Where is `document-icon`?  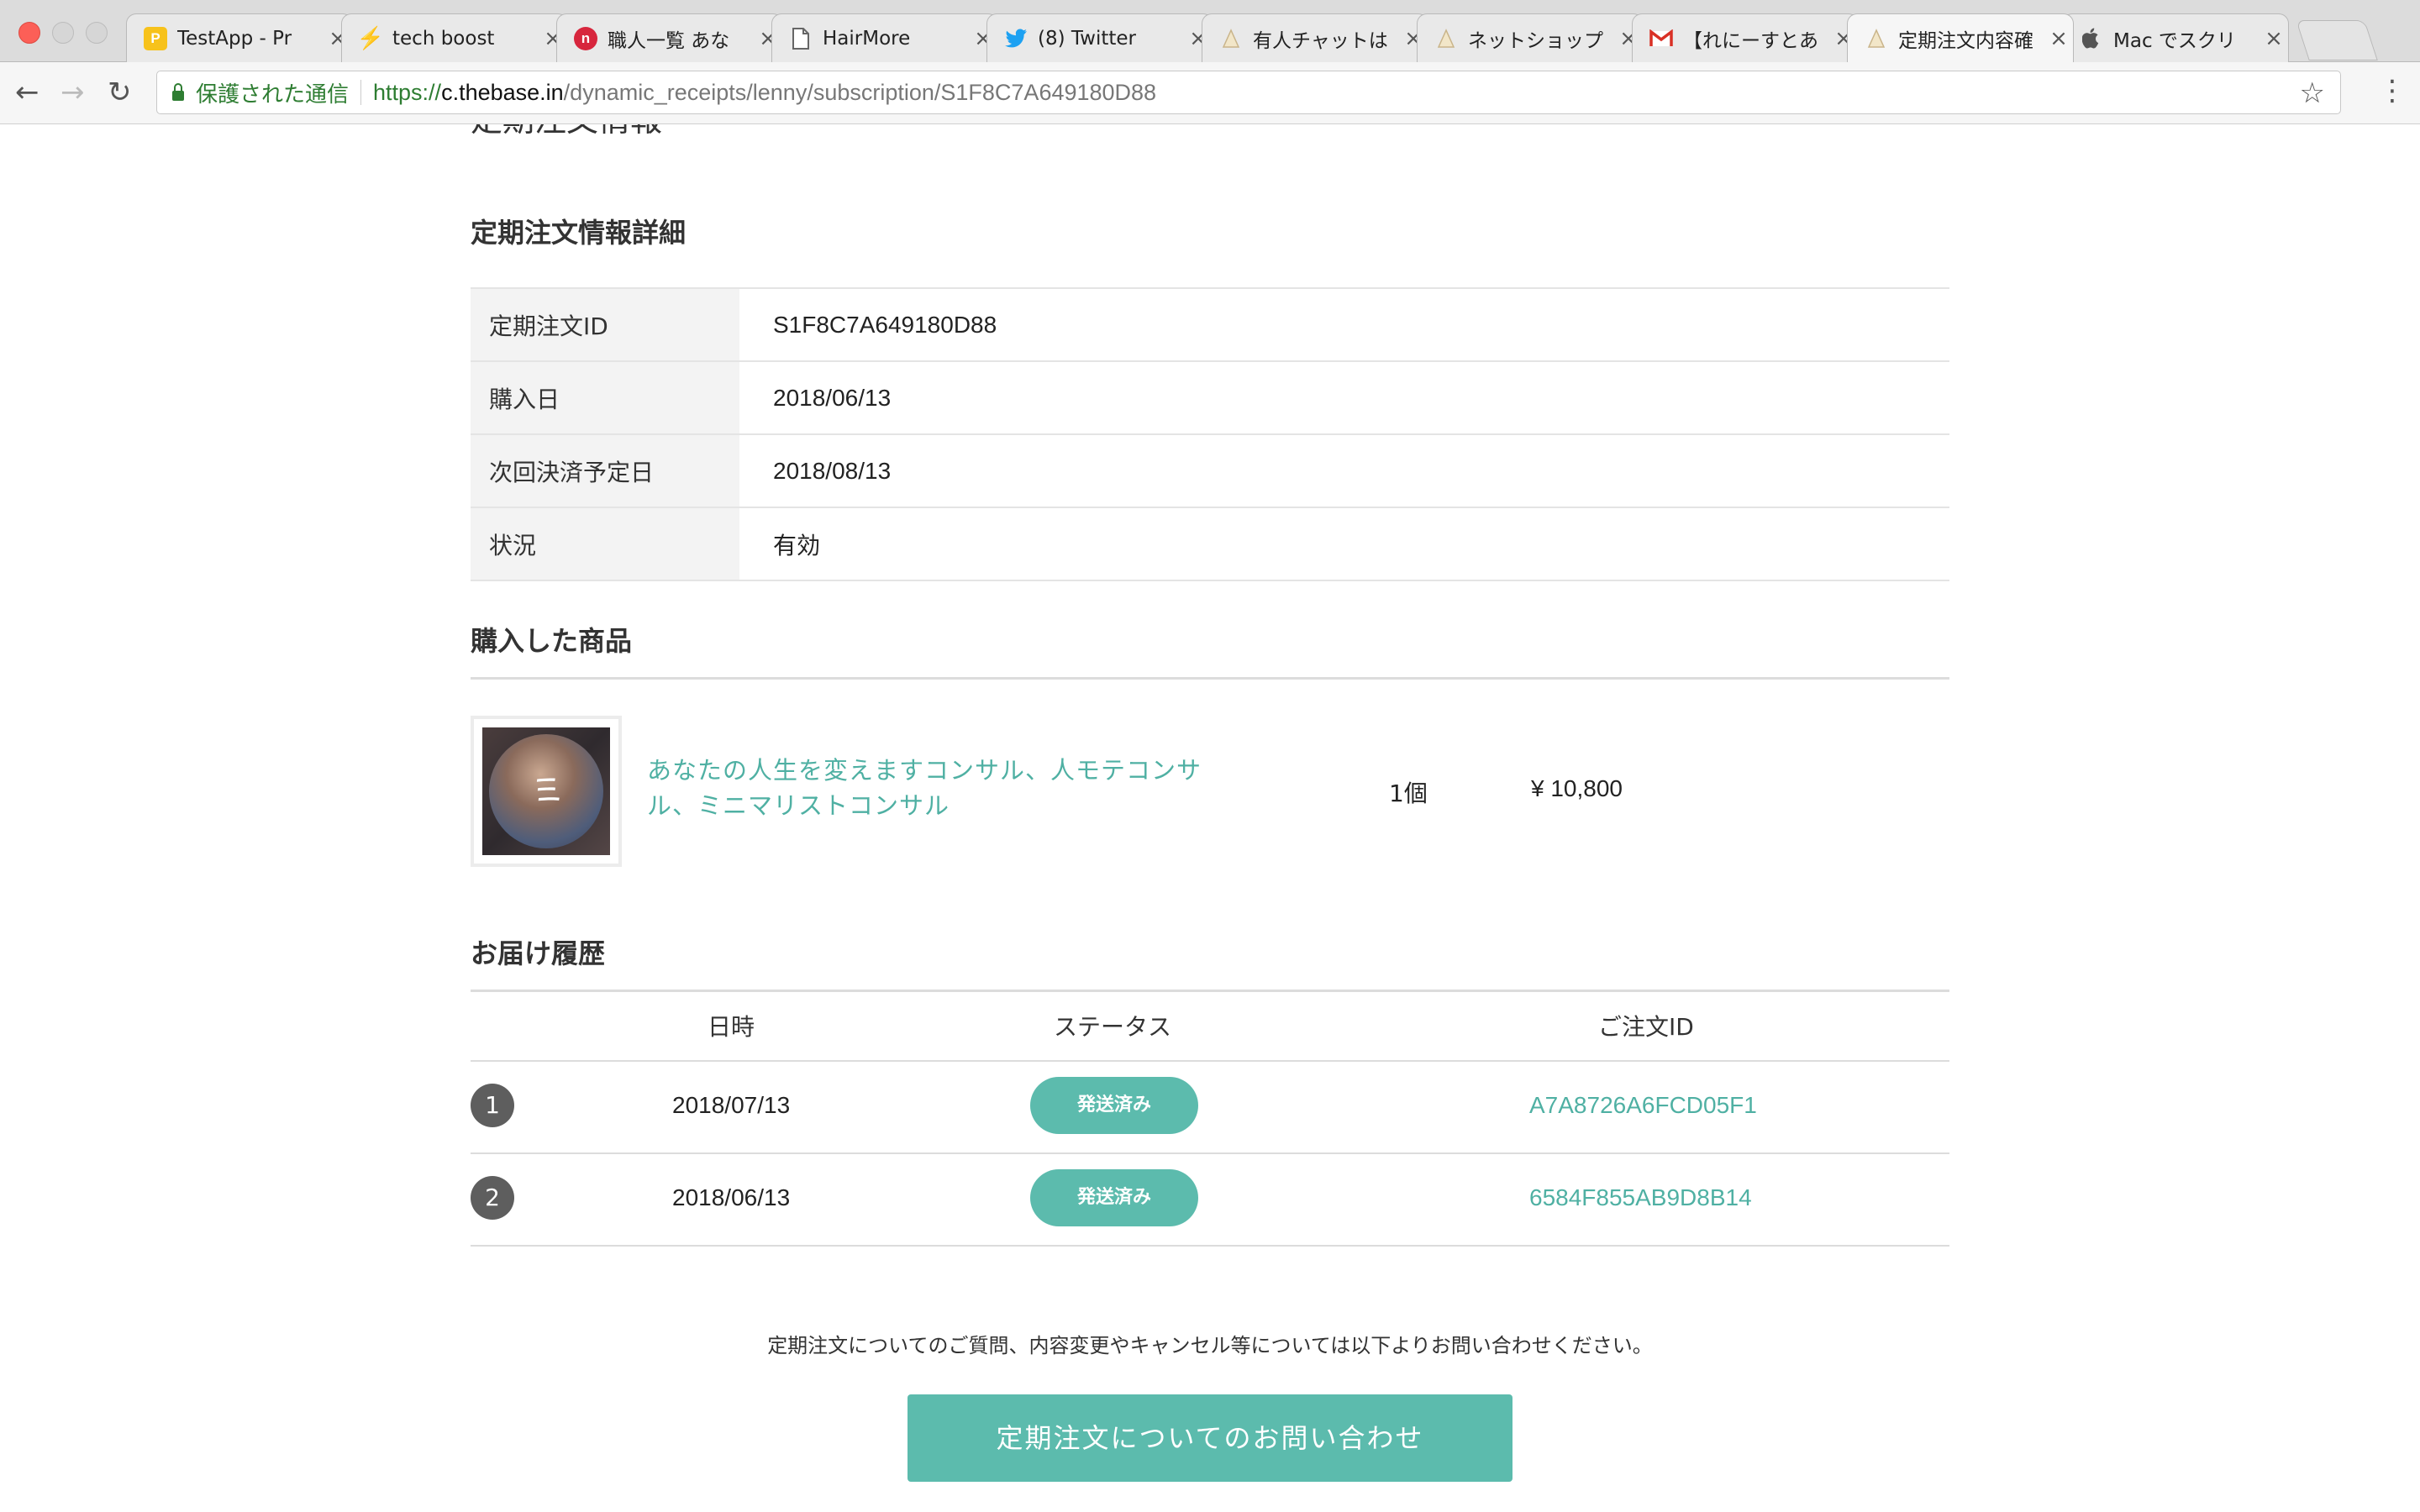
document-icon is located at coordinates (801, 38).